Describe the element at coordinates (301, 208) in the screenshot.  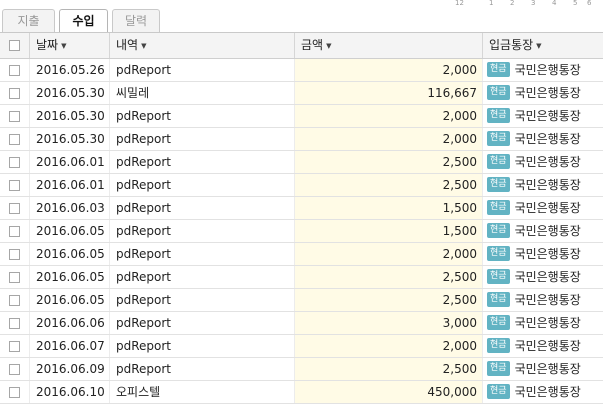
I see `table-row: 2016.06.03 pdReport 1,500 현금 국민은행통장` at that location.